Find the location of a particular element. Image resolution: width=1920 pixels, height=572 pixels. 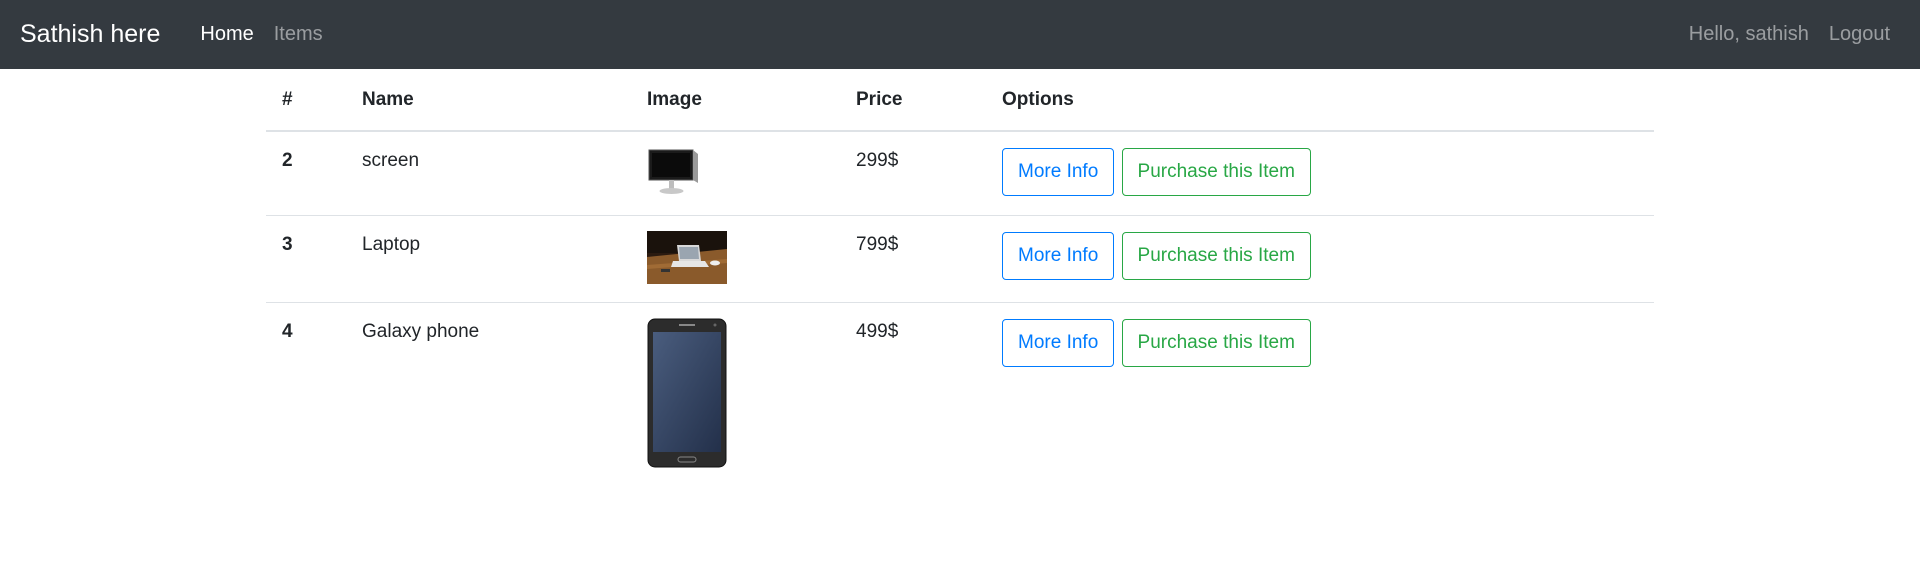

row-id: 3 is located at coordinates (306, 258).